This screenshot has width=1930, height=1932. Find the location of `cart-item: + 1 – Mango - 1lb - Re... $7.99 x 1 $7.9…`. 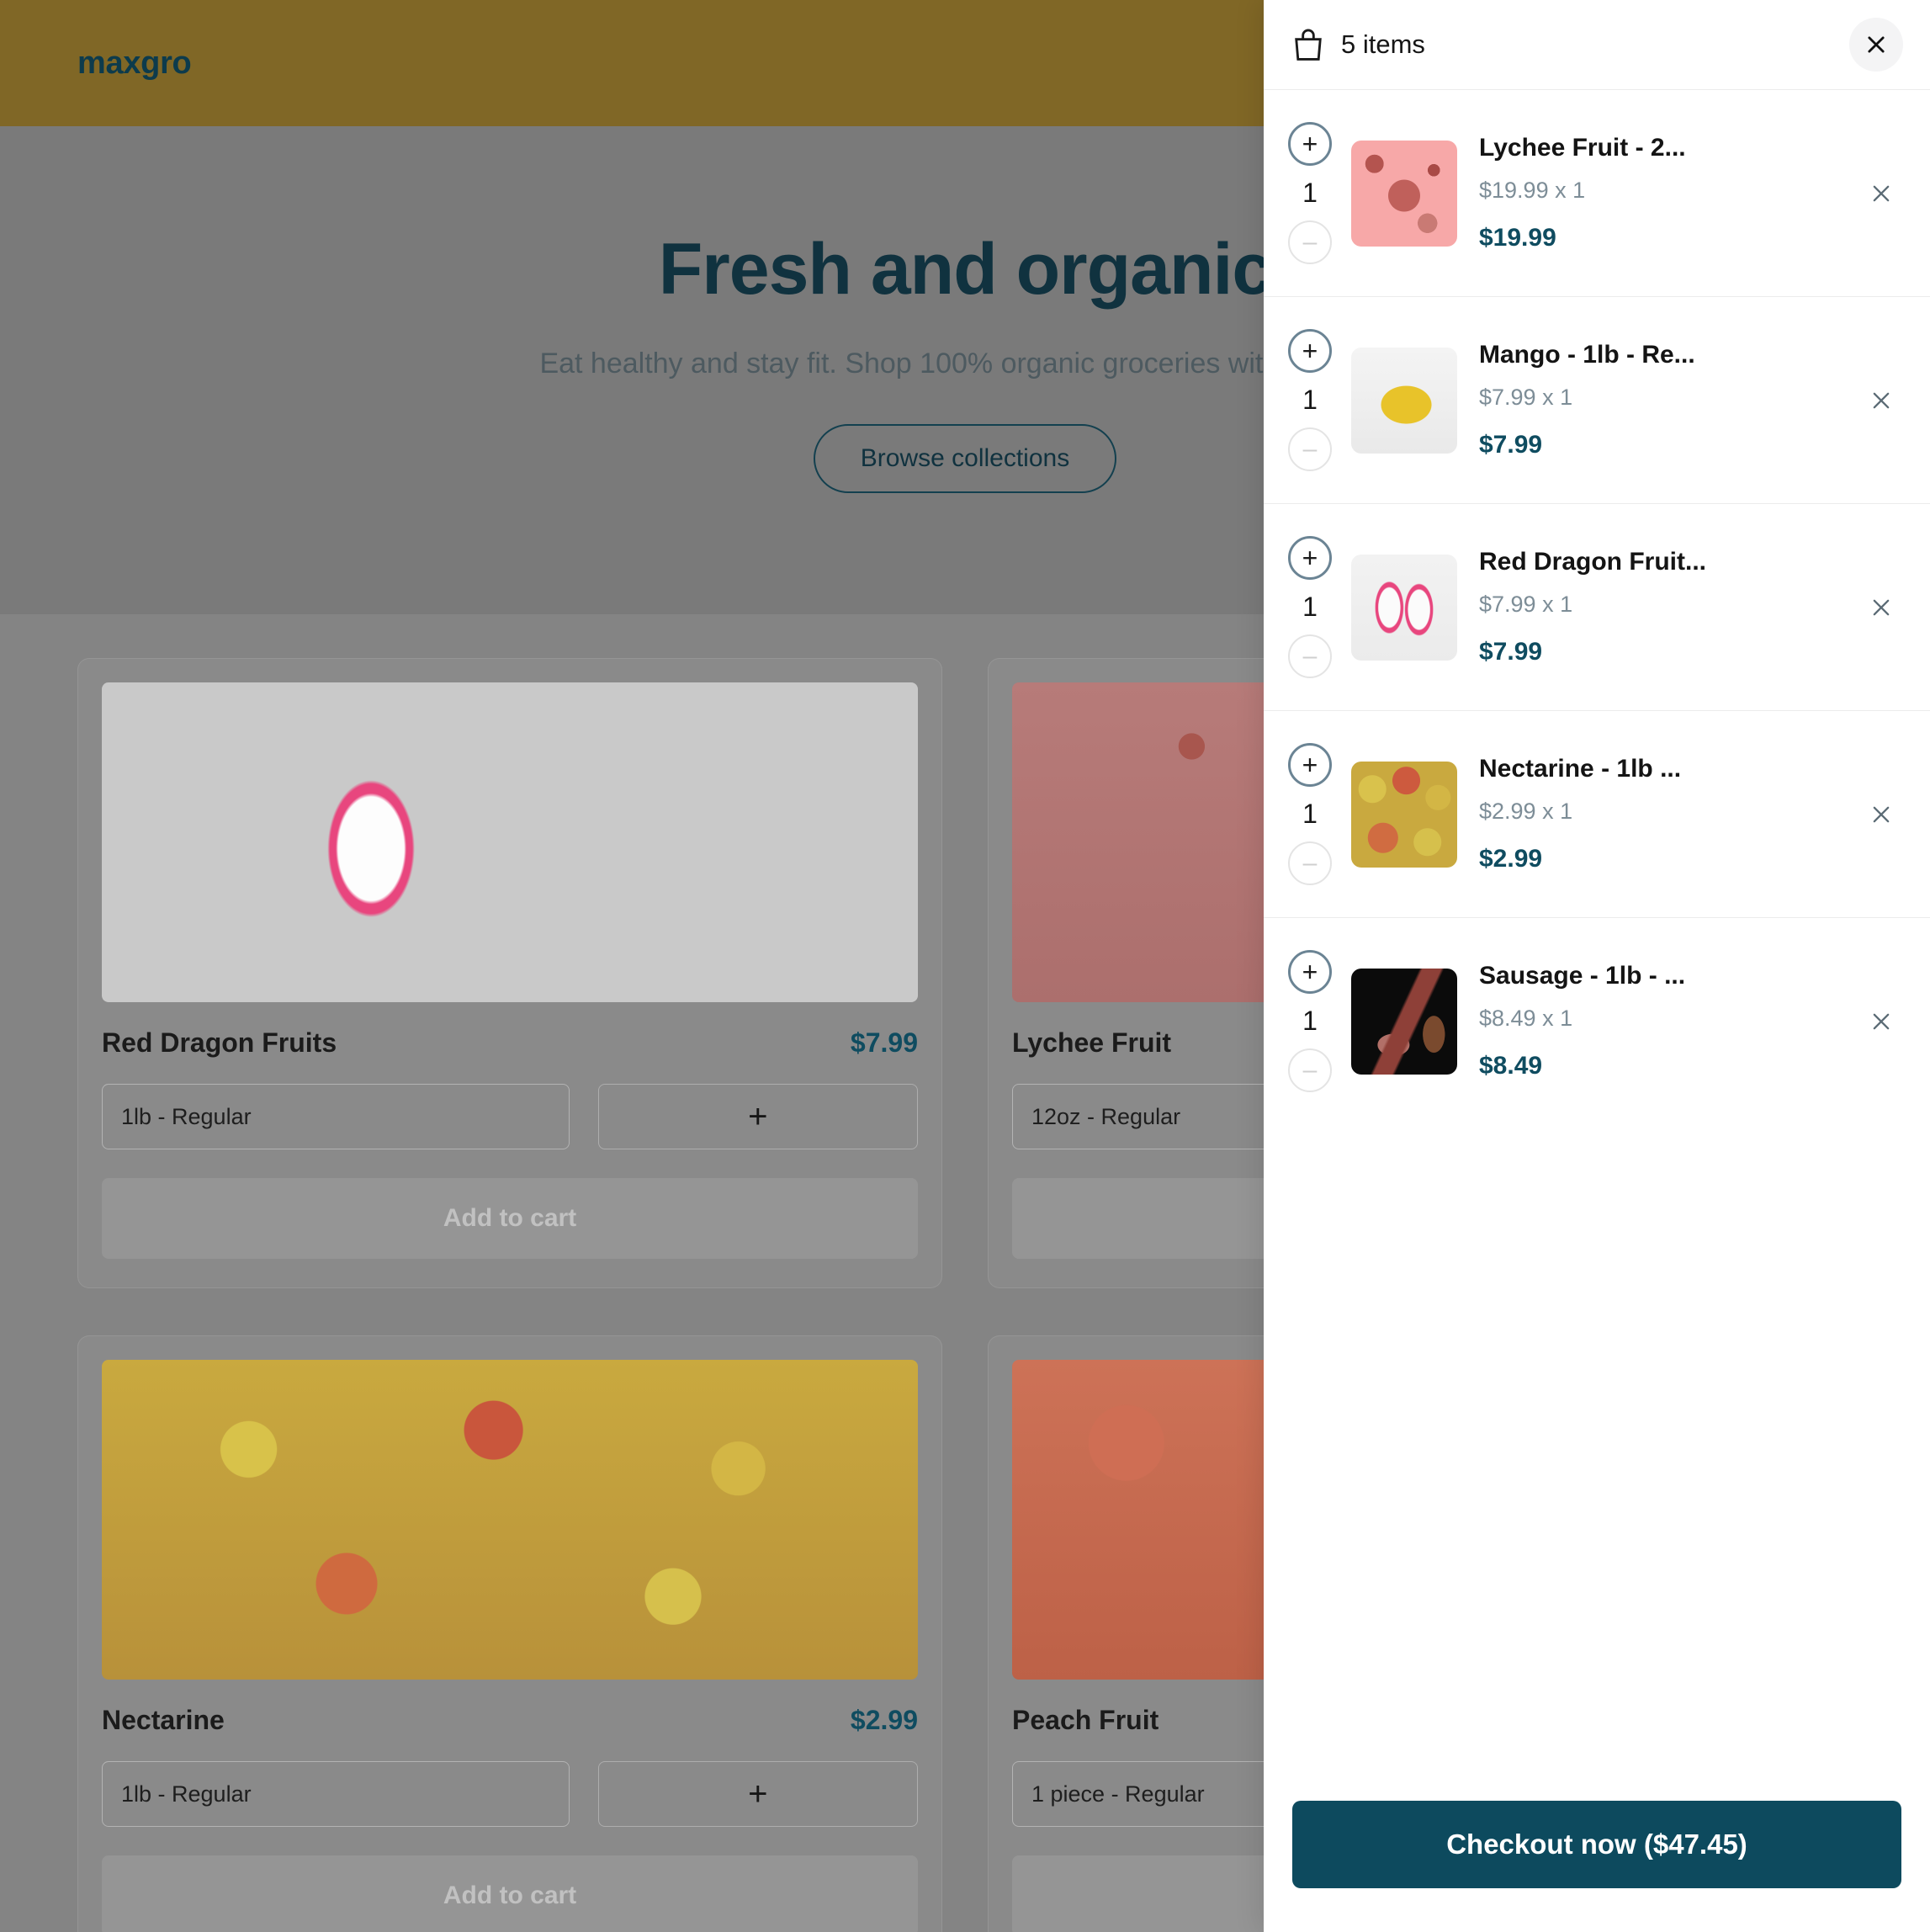

cart-item: + 1 – Mango - 1lb - Re... $7.99 x 1 $7.9… is located at coordinates (1597, 399).